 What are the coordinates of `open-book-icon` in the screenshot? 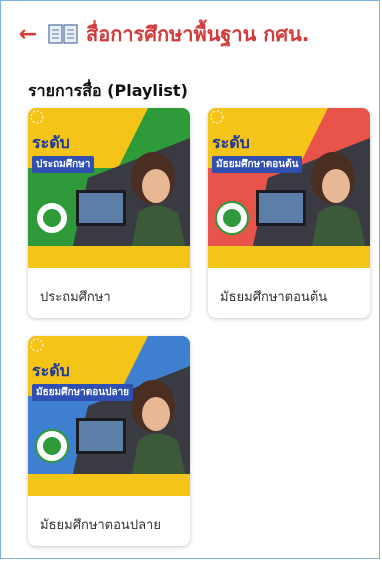 It's located at (63, 34).